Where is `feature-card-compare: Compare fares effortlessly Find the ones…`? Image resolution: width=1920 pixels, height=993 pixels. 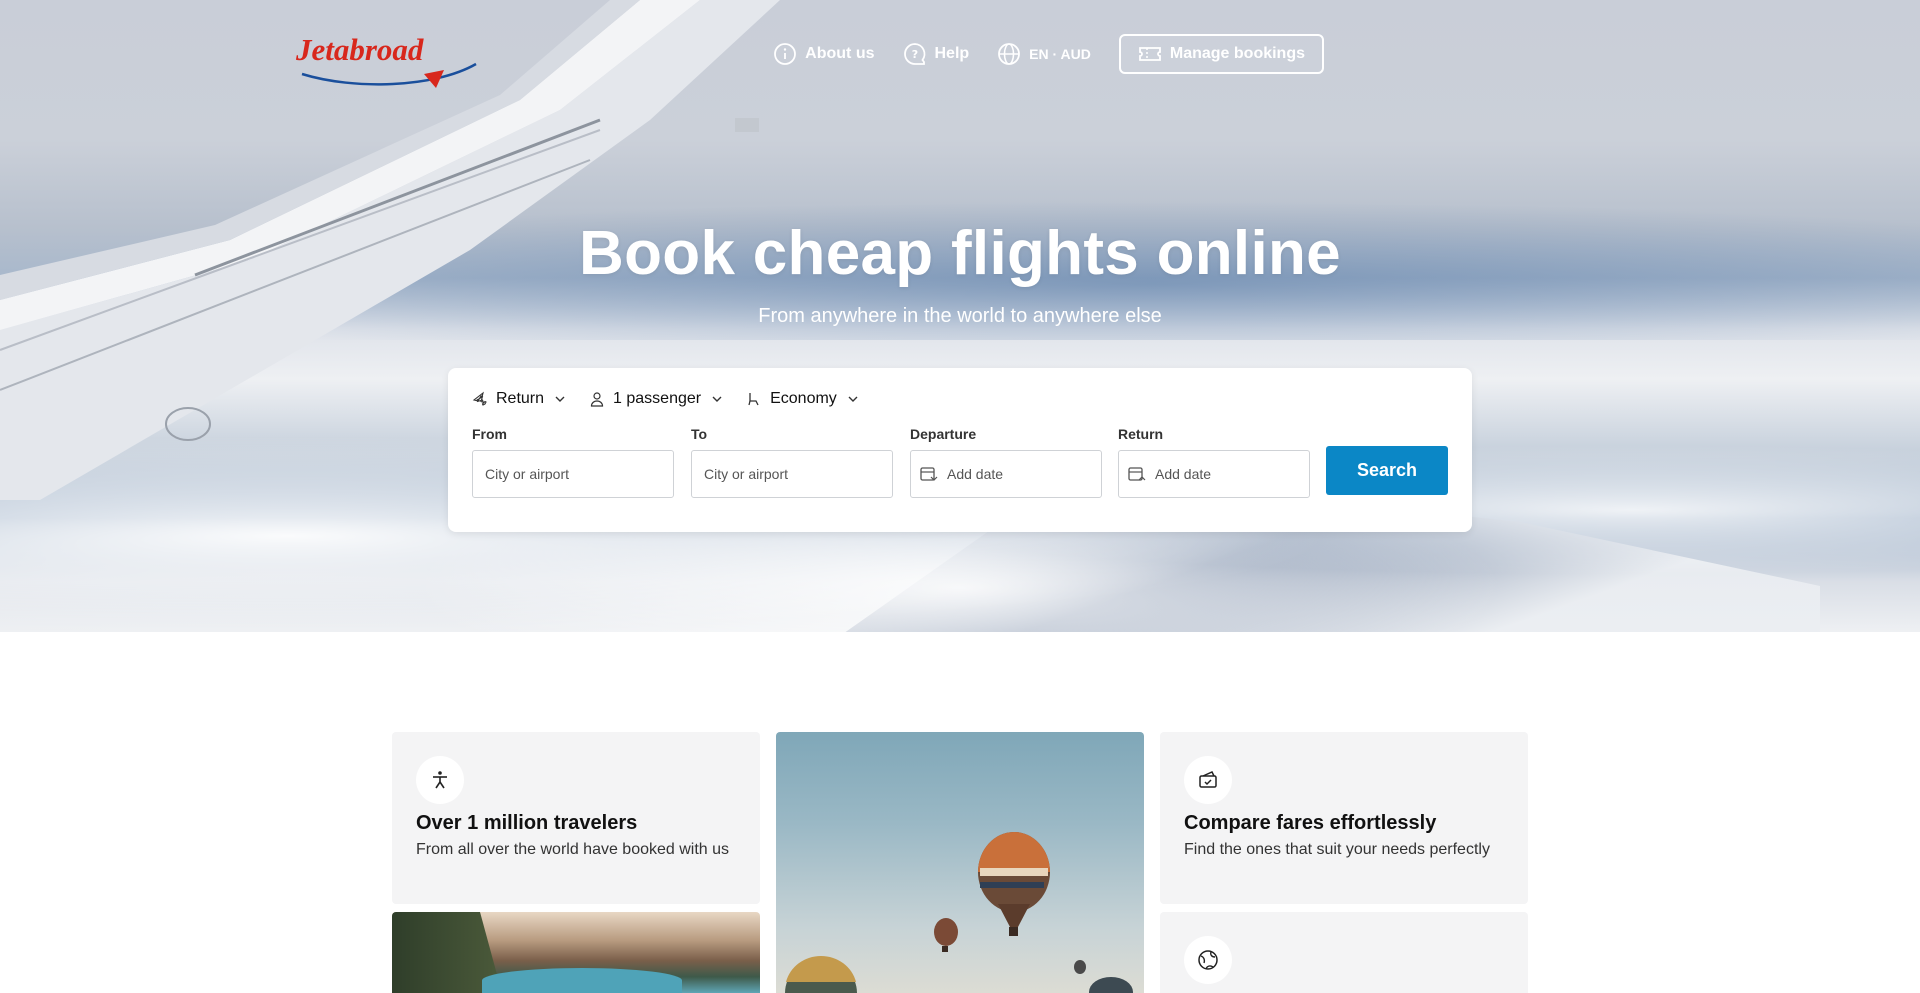 feature-card-compare: Compare fares effortlessly Find the ones… is located at coordinates (1344, 818).